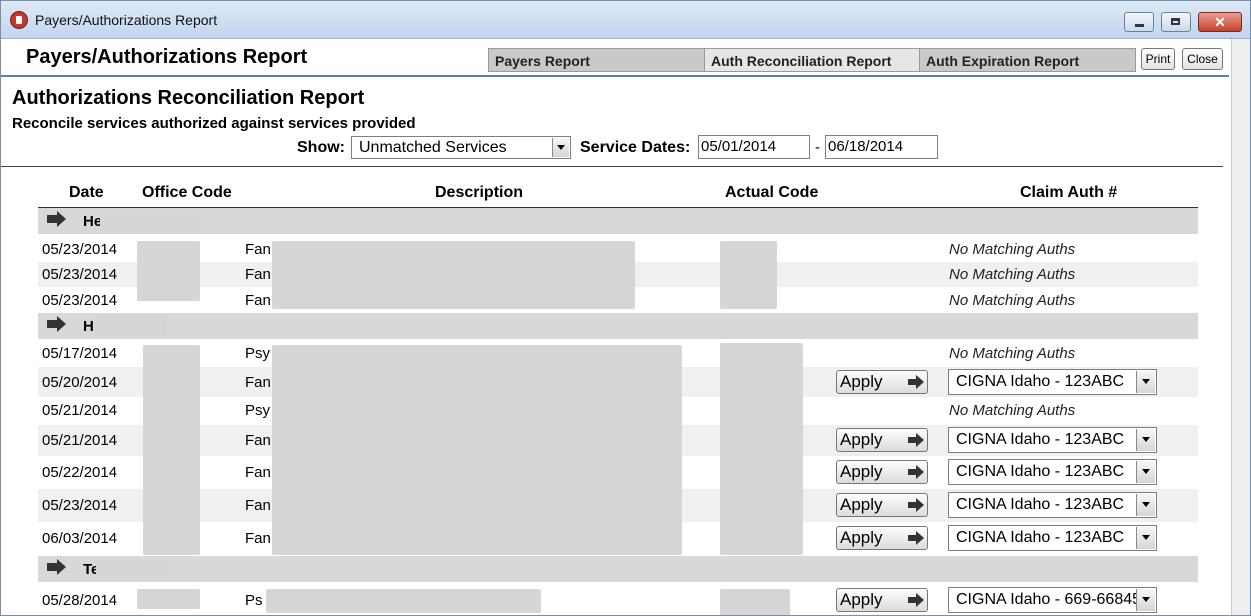 This screenshot has height=616, width=1251. What do you see at coordinates (80, 382) in the screenshot?
I see `row-date: 05/20/2014` at bounding box center [80, 382].